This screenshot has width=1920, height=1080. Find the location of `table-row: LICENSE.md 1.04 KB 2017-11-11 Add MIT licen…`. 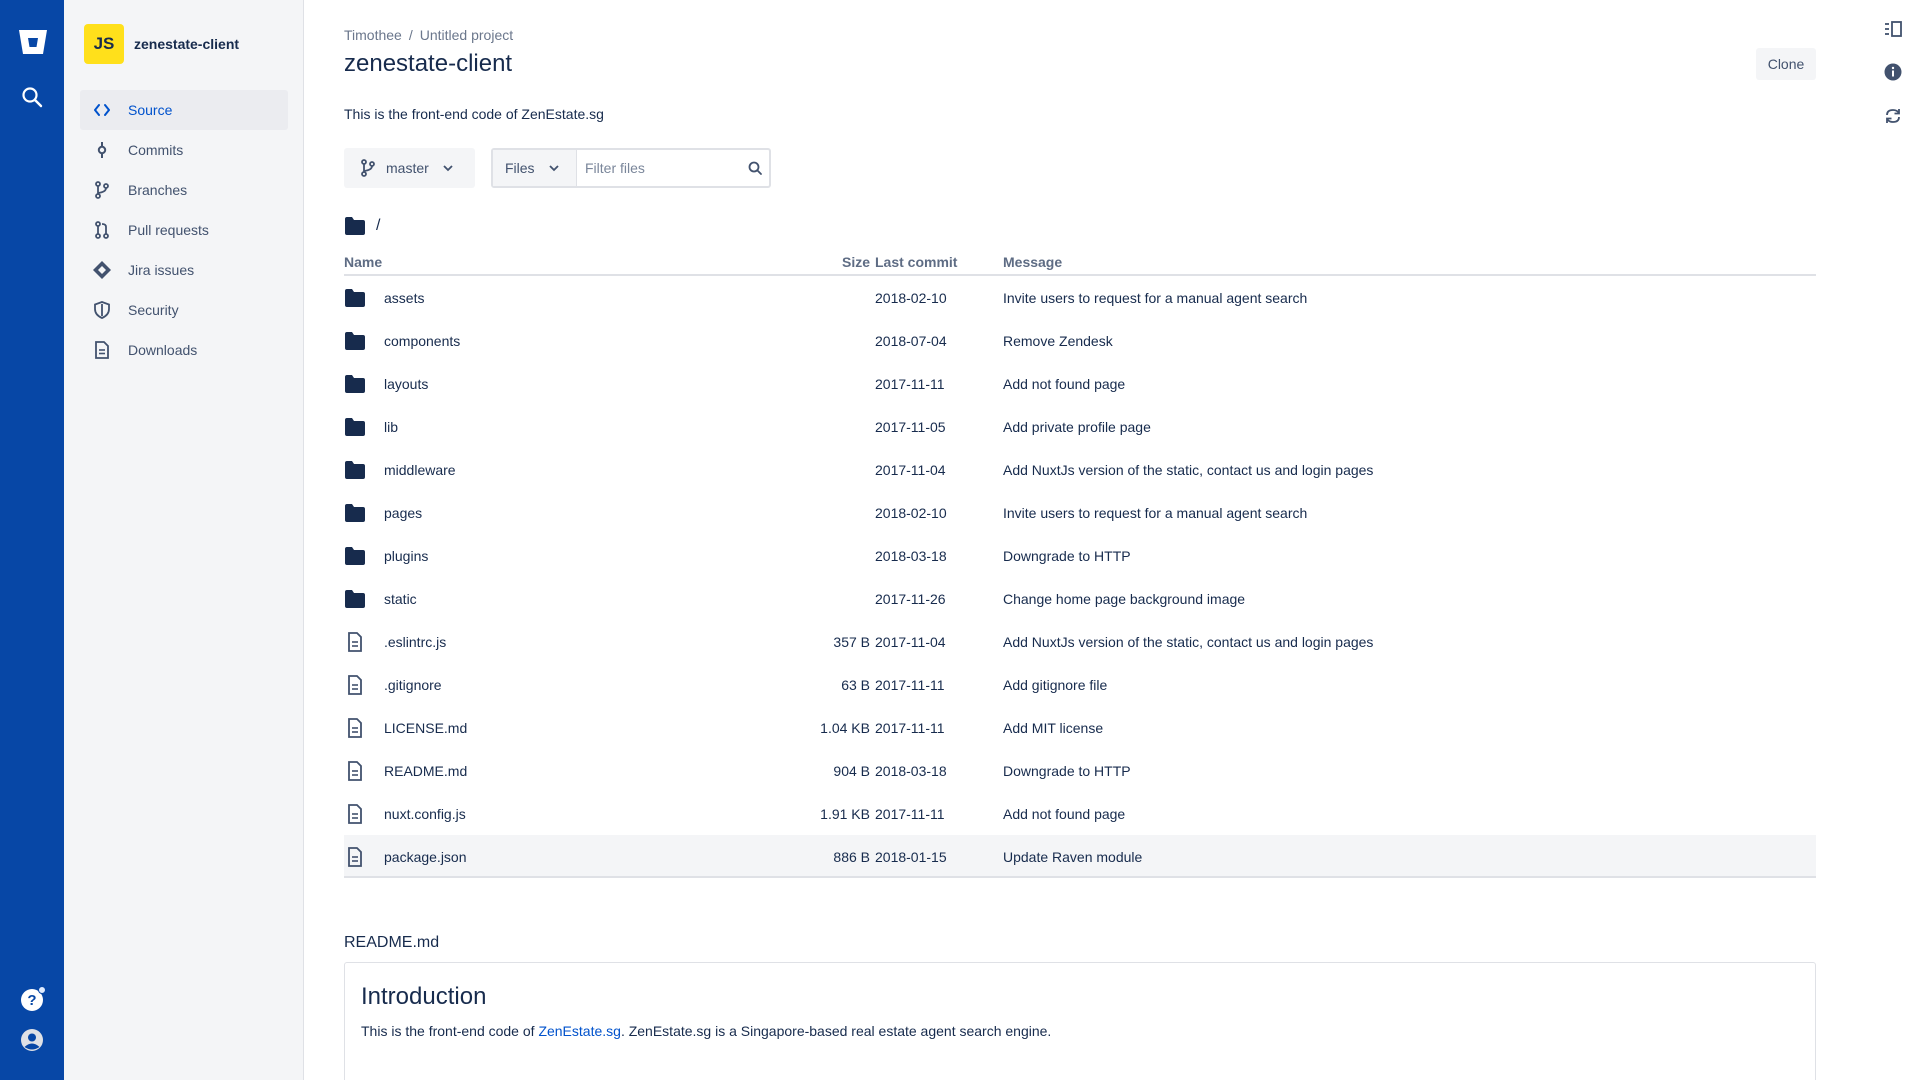

table-row: LICENSE.md 1.04 KB 2017-11-11 Add MIT licen… is located at coordinates (1080, 727).